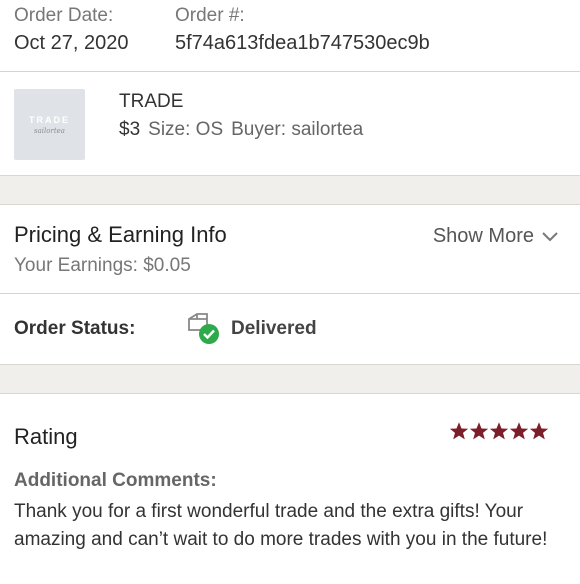  Describe the element at coordinates (274, 328) in the screenshot. I see `order-status-value: Delivered` at that location.